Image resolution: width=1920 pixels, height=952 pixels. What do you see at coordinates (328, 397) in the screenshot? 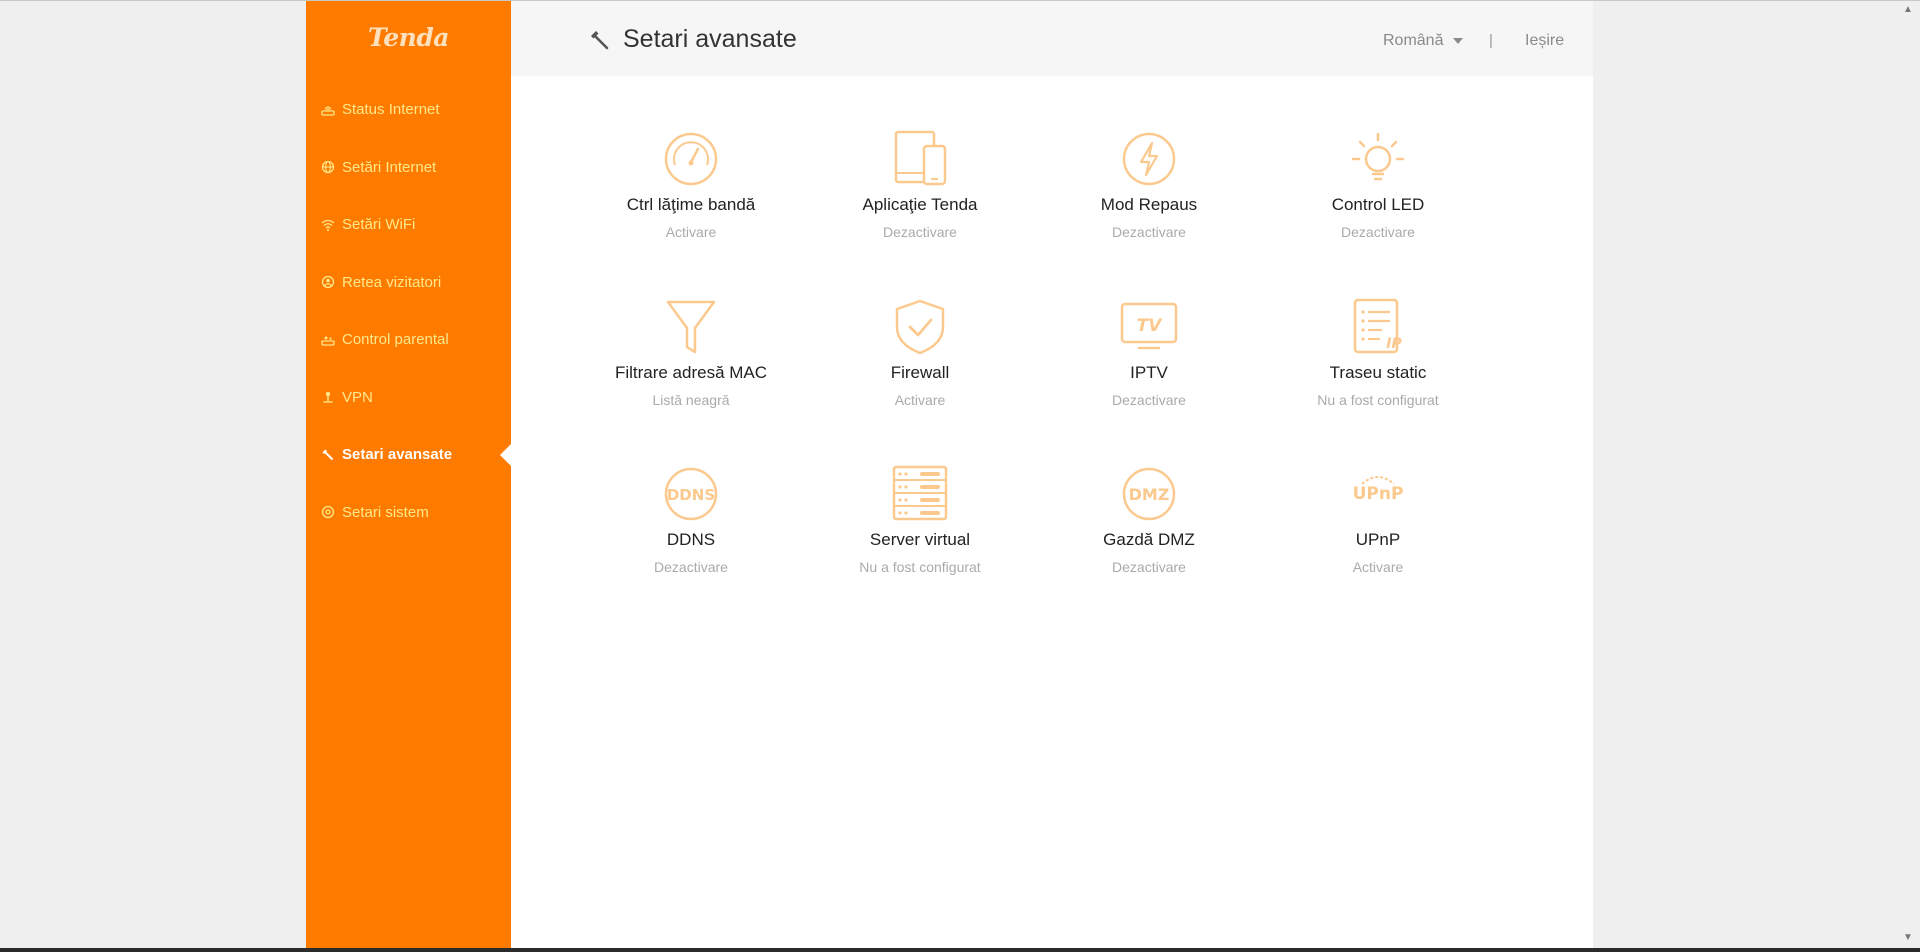
I see `vpn-icon` at bounding box center [328, 397].